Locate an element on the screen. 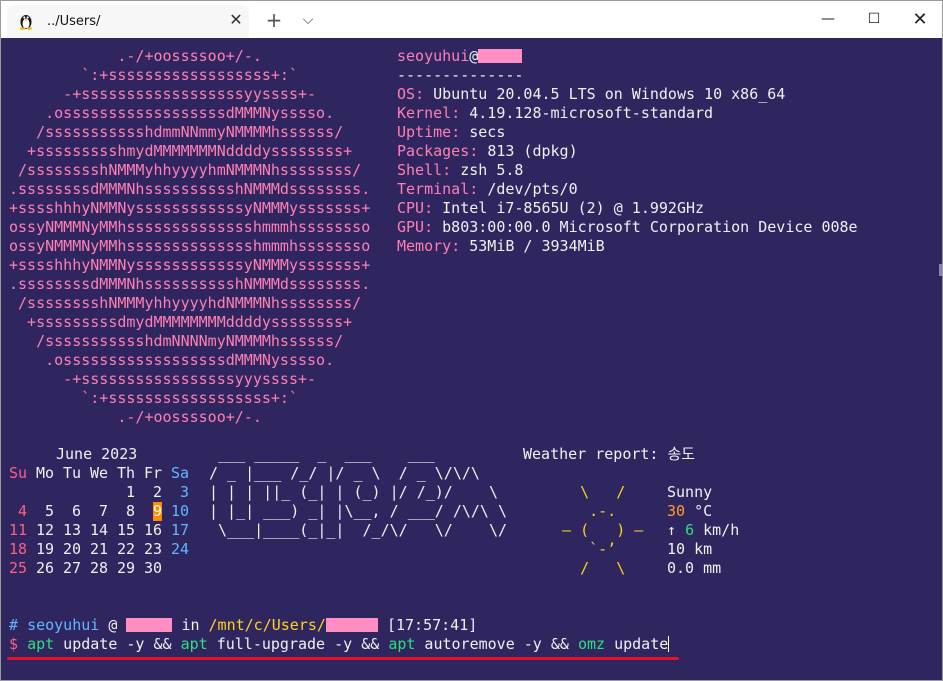  sun-art-line: ― ( ) ― is located at coordinates (598, 530).